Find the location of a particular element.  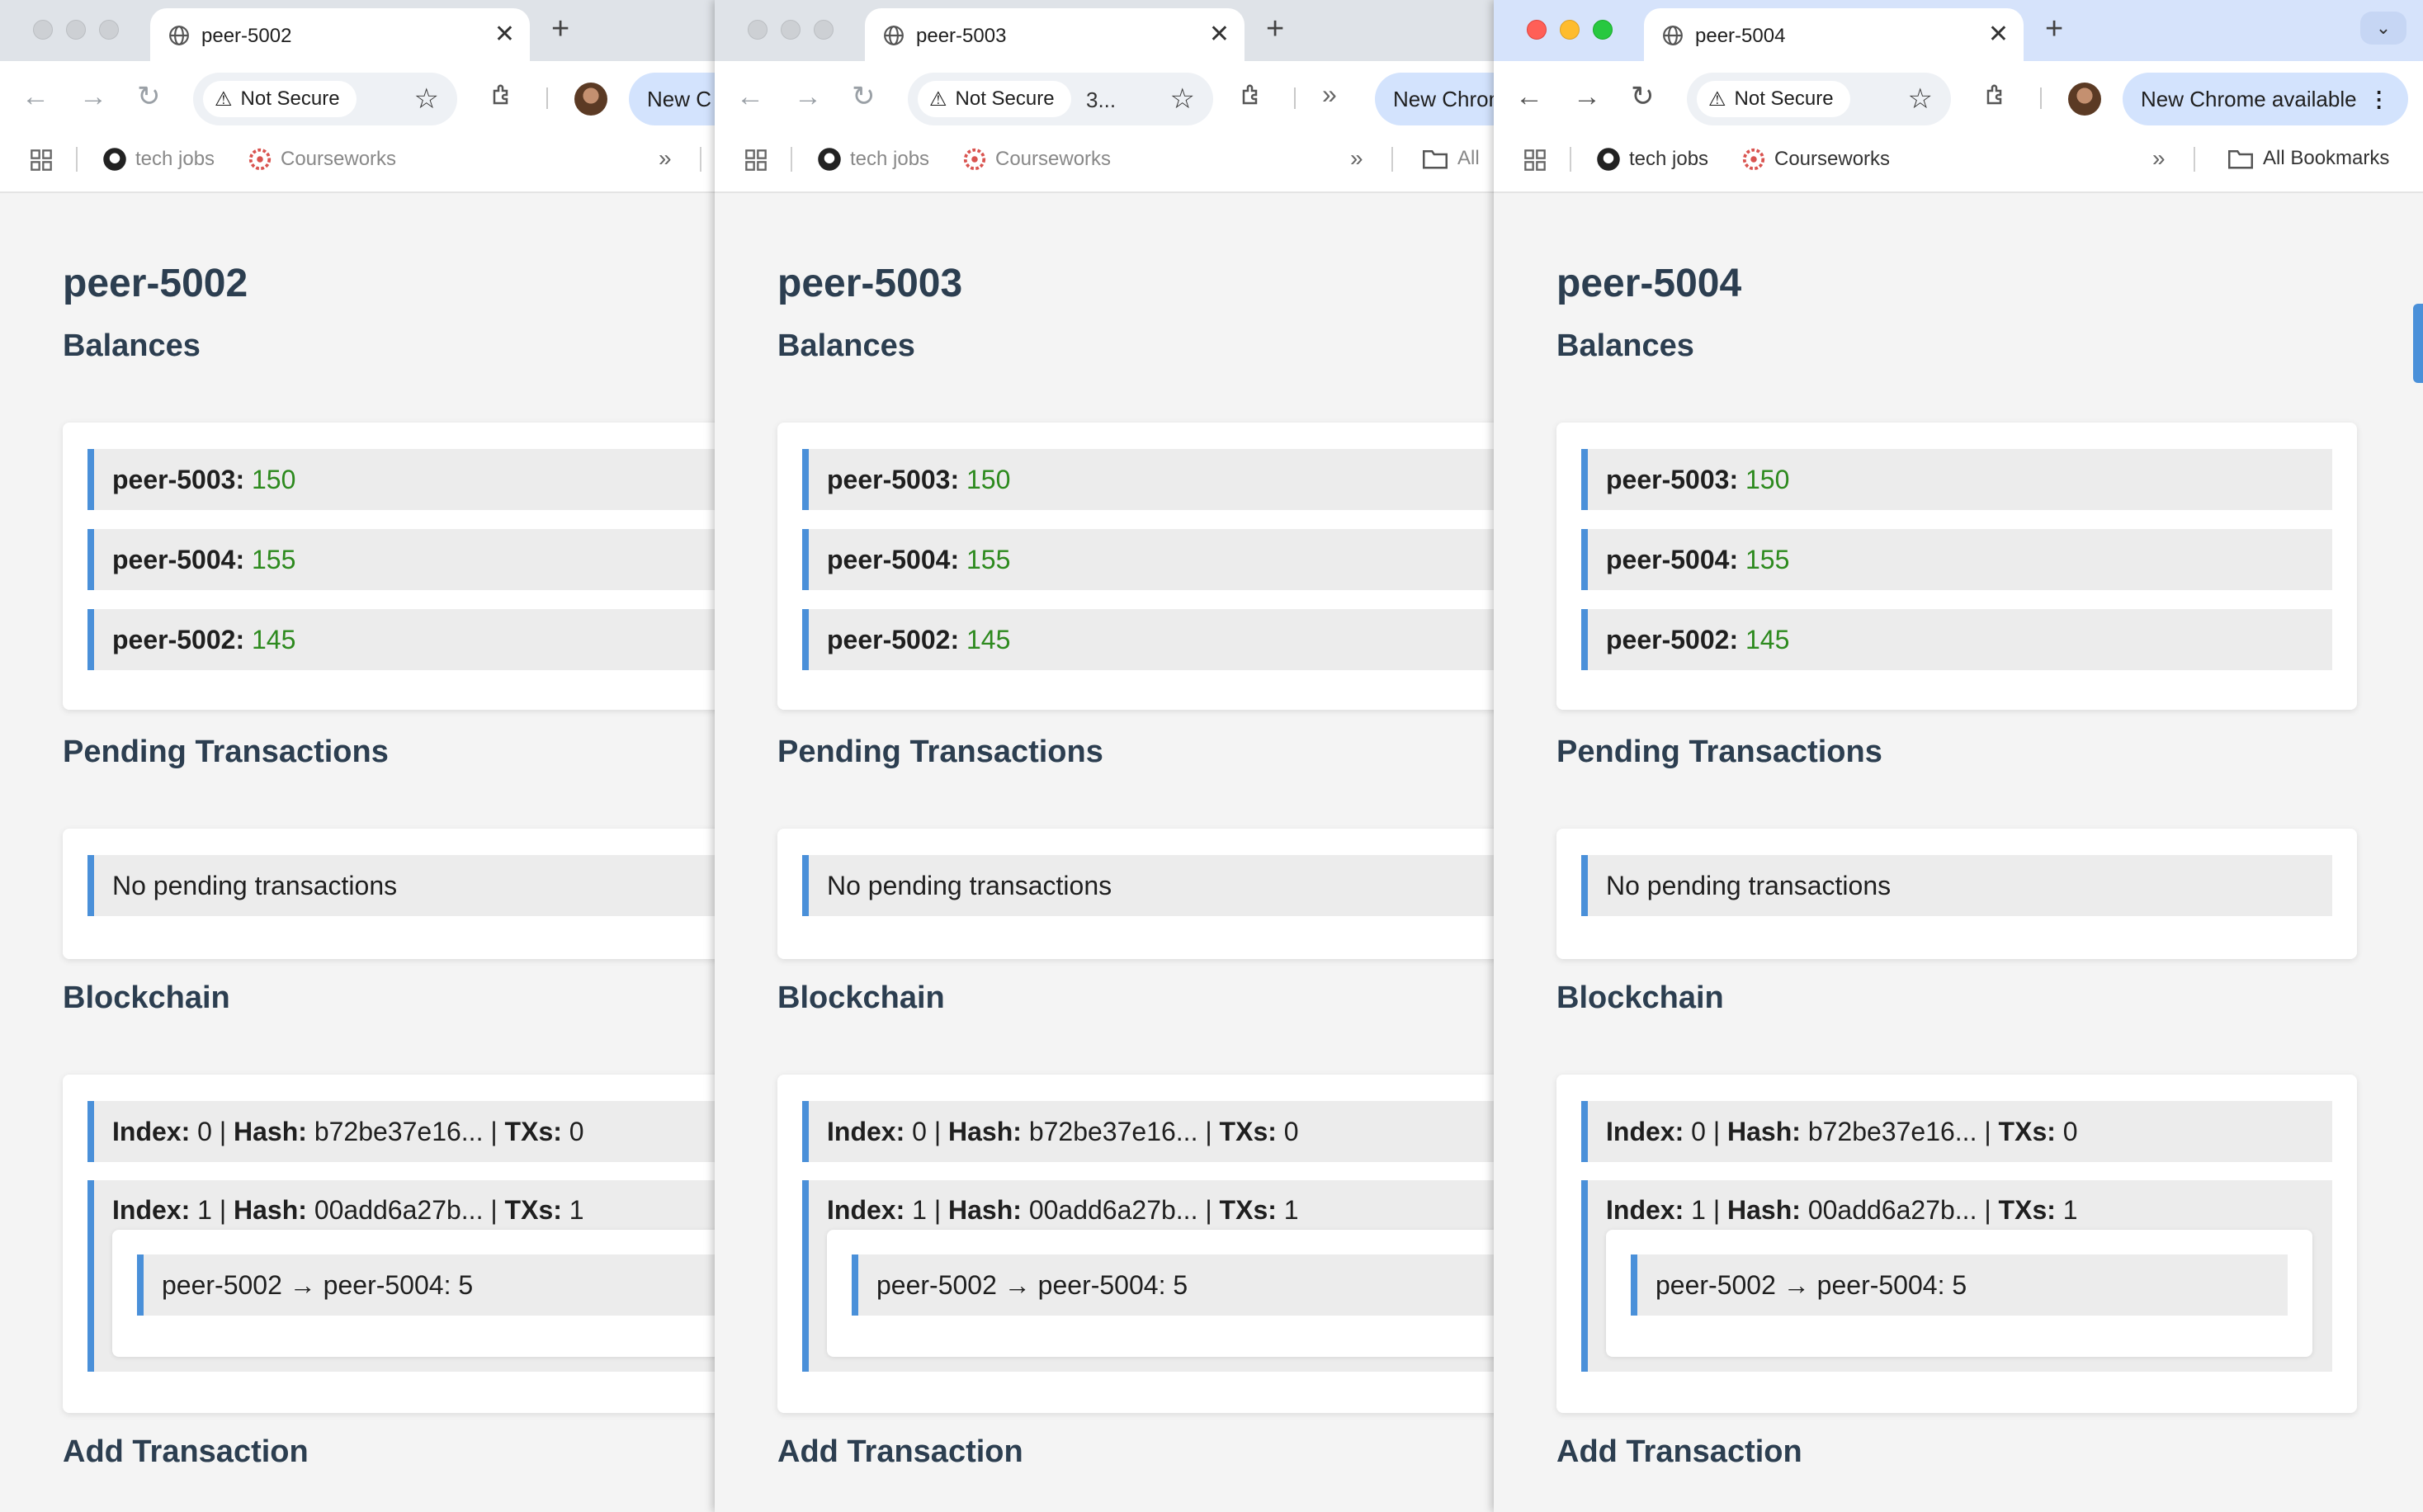

tab-title: peer-5002 is located at coordinates (247, 36).